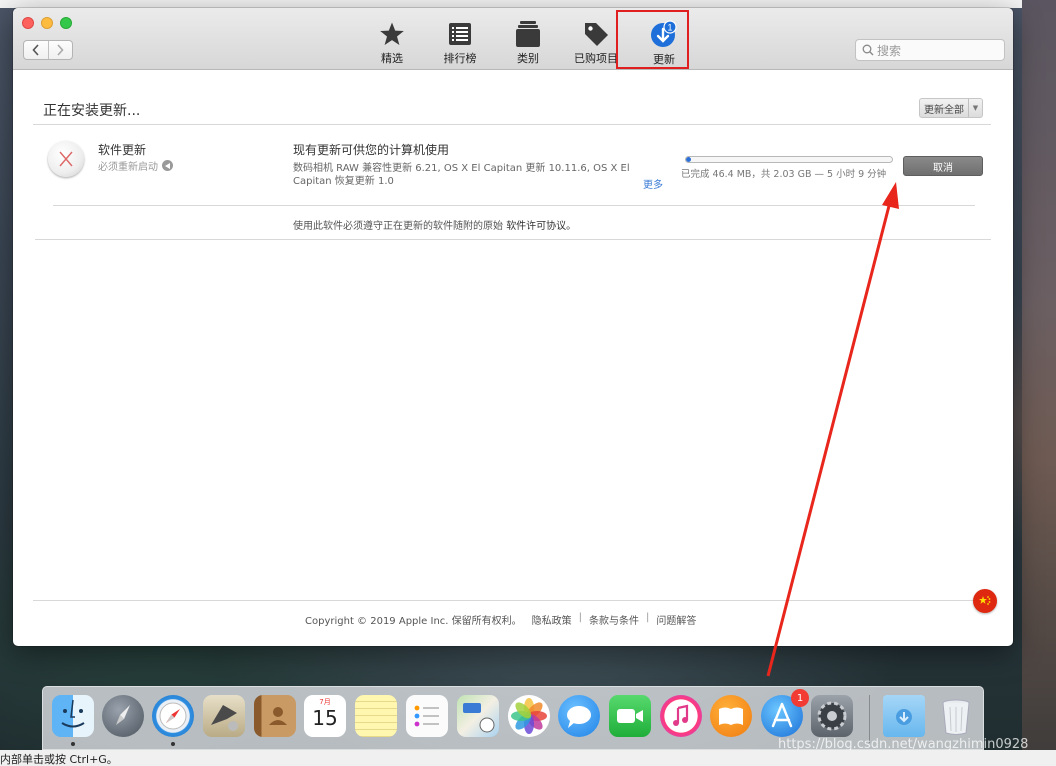  Describe the element at coordinates (66, 23) in the screenshot. I see `zoom-window-button` at that location.